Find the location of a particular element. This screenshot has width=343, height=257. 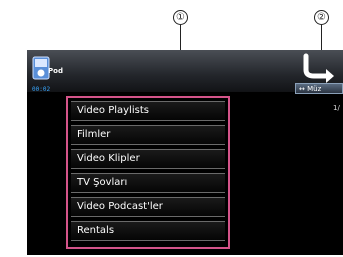

menu-item-rentals: Rentals is located at coordinates (148, 231).